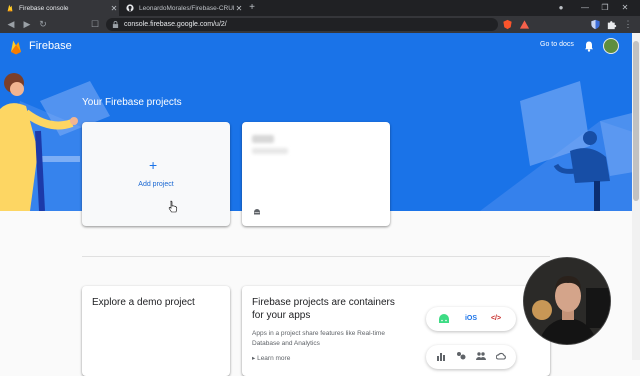 This screenshot has height=376, width=640. I want to click on firebase-header: Firebase Go to docs, so click(320, 47).